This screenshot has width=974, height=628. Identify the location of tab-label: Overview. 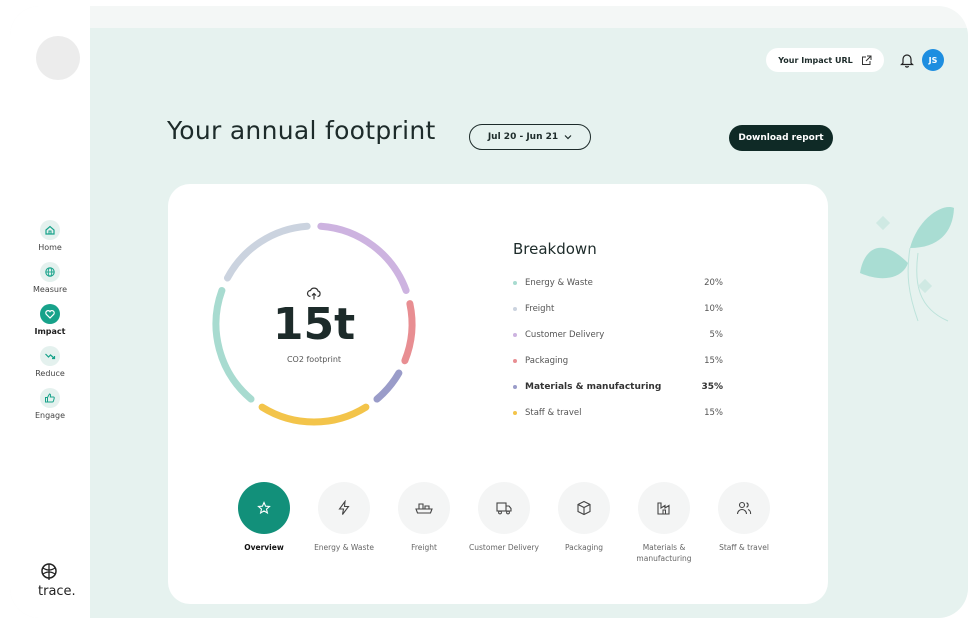
(264, 547).